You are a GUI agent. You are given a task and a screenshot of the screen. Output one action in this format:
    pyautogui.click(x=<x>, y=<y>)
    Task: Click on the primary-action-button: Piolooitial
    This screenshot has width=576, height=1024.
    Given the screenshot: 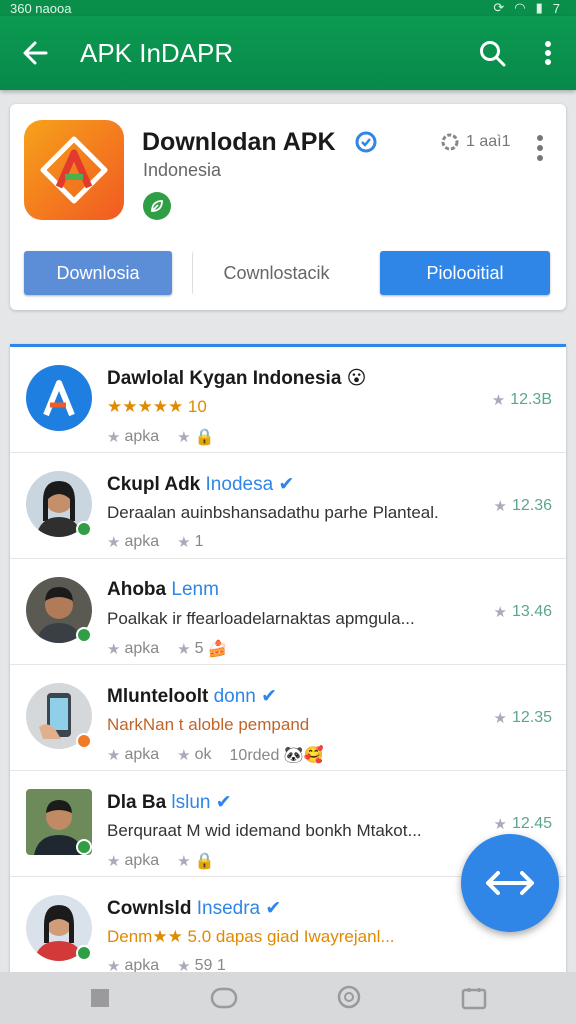 What is the action you would take?
    pyautogui.click(x=465, y=273)
    